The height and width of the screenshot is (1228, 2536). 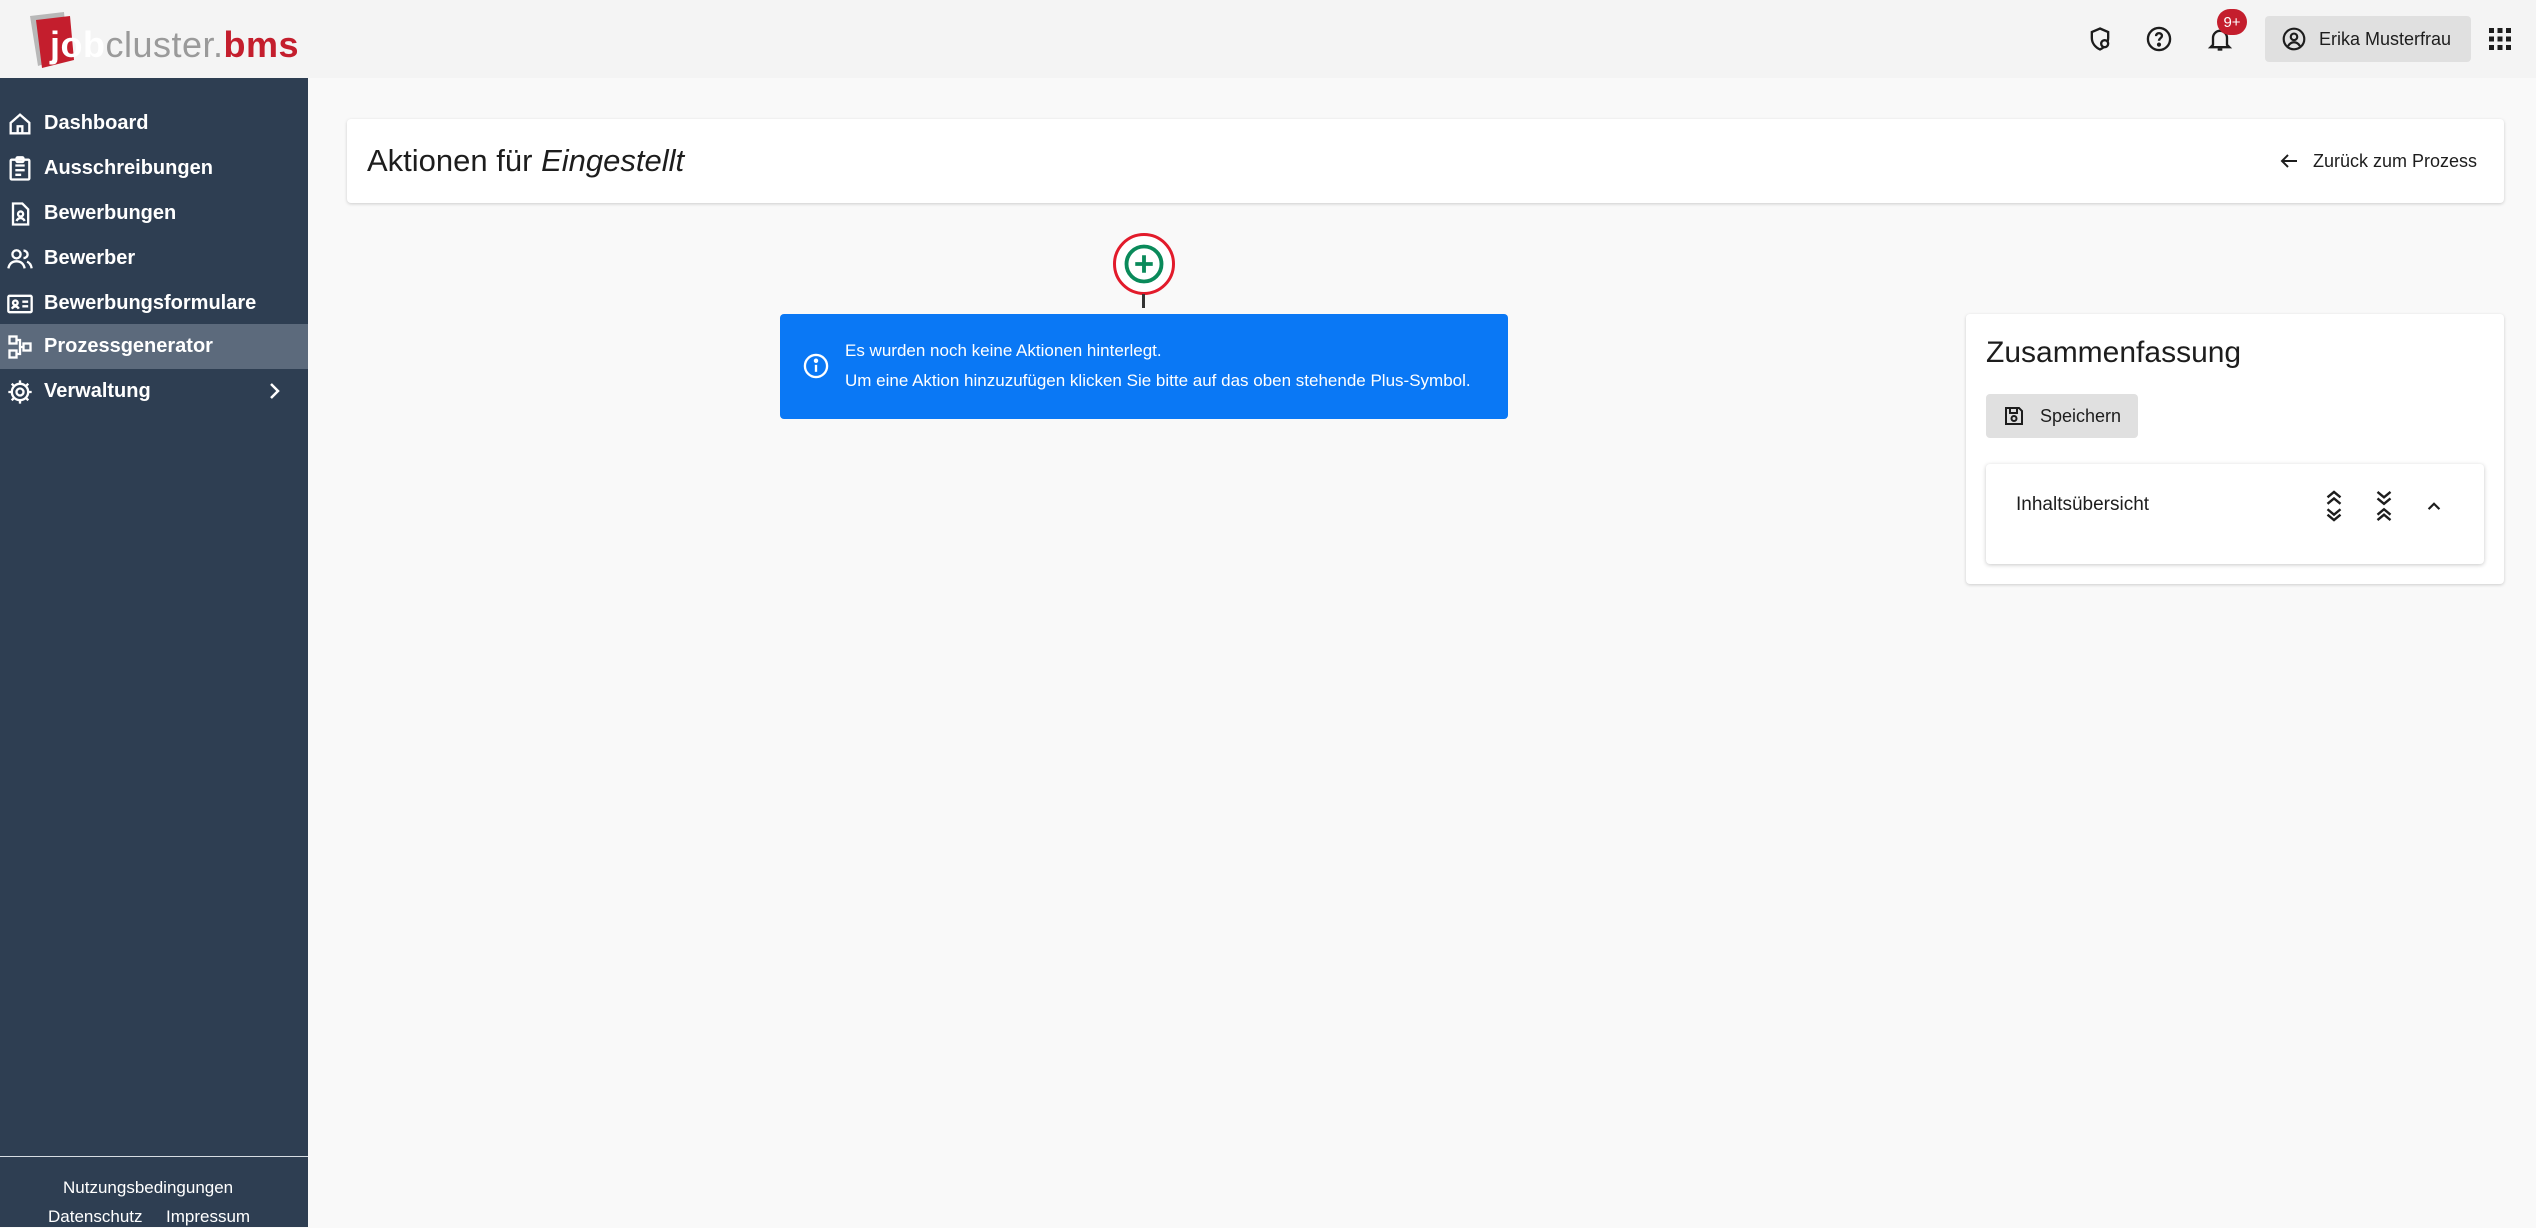 What do you see at coordinates (96, 123) in the screenshot?
I see `sidebar-item-label: Dashboard` at bounding box center [96, 123].